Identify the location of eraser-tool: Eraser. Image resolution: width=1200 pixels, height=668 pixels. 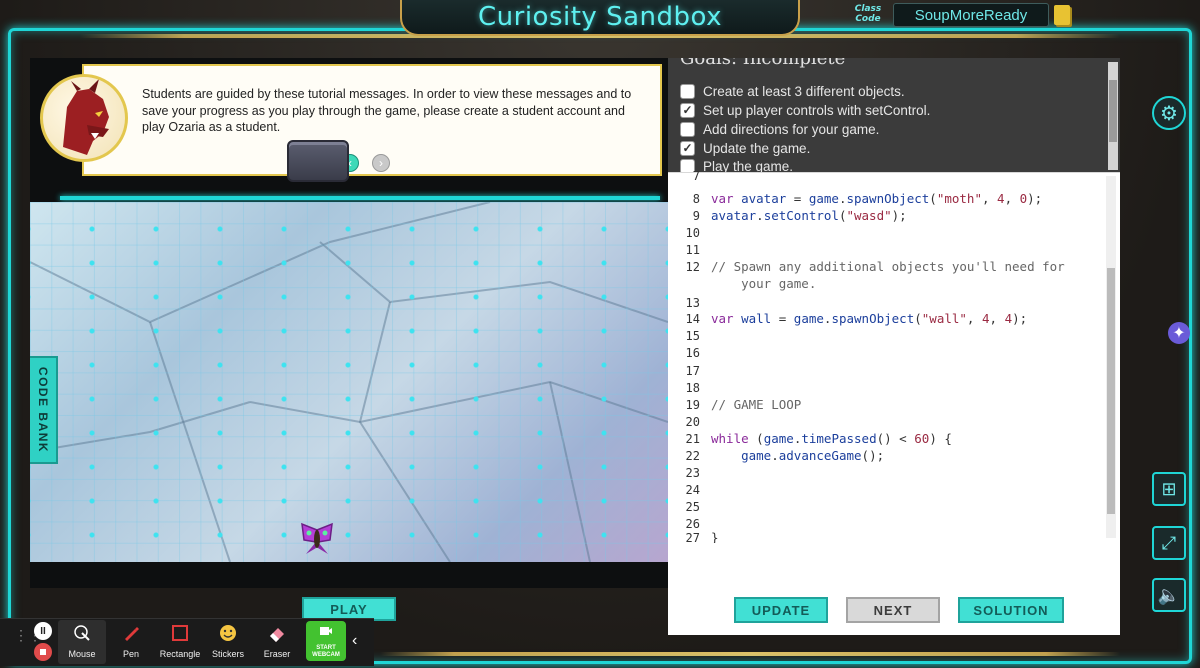
(277, 642).